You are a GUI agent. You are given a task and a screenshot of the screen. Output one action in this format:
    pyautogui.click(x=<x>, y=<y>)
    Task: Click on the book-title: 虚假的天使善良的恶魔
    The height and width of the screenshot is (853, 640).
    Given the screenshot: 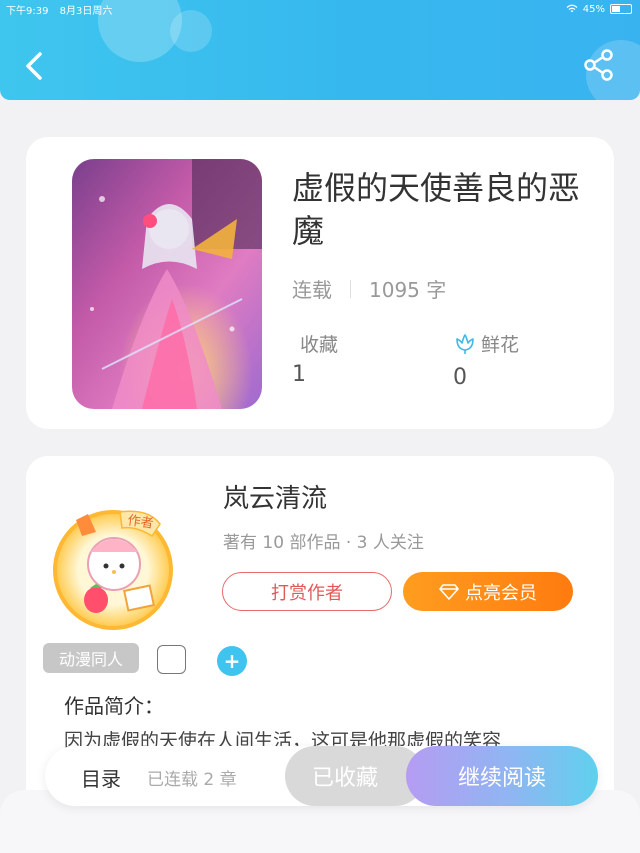 What is the action you would take?
    pyautogui.click(x=436, y=209)
    